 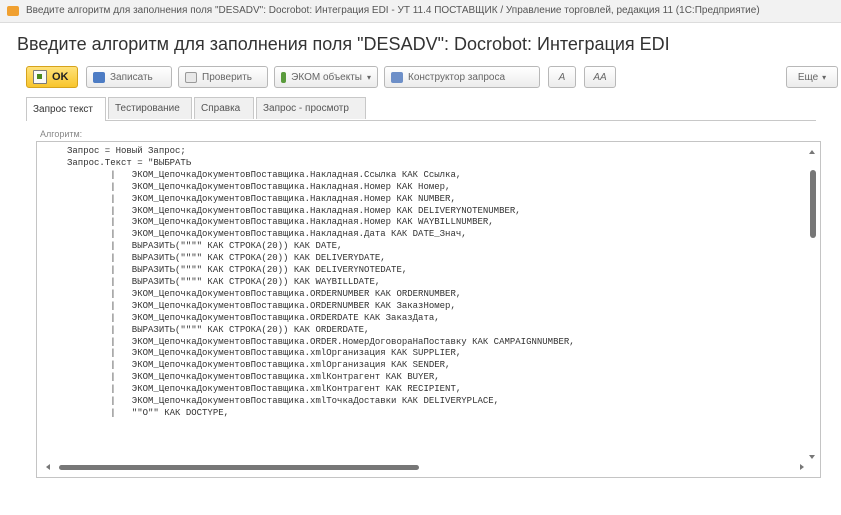 I want to click on horizontal-scrollbar, so click(x=425, y=467).